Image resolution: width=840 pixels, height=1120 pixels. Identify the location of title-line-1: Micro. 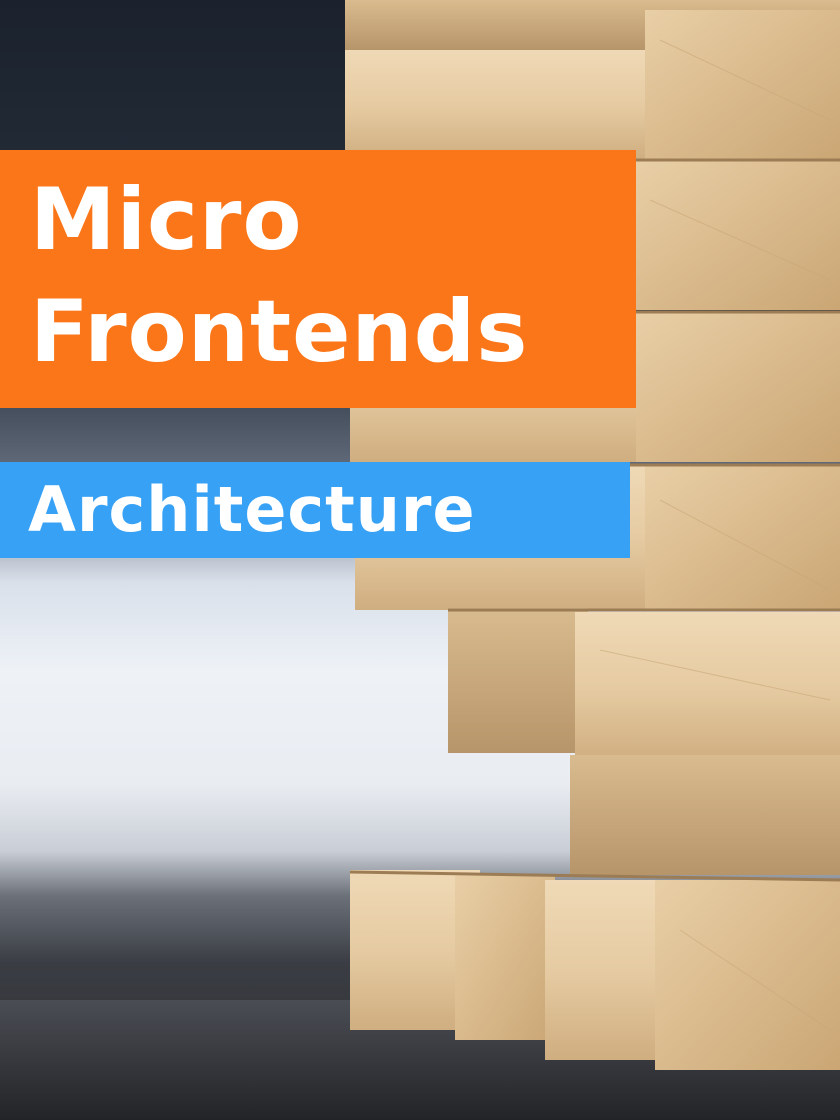
(166, 220).